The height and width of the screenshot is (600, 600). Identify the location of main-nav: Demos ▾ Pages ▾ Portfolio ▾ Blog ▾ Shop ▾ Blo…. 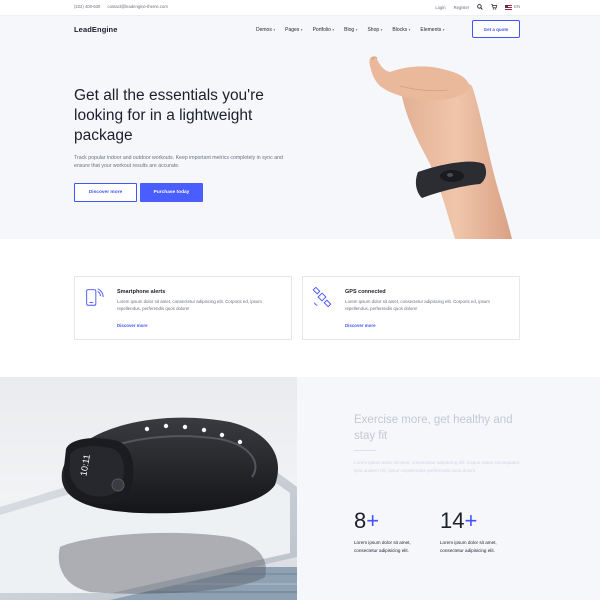
(350, 30).